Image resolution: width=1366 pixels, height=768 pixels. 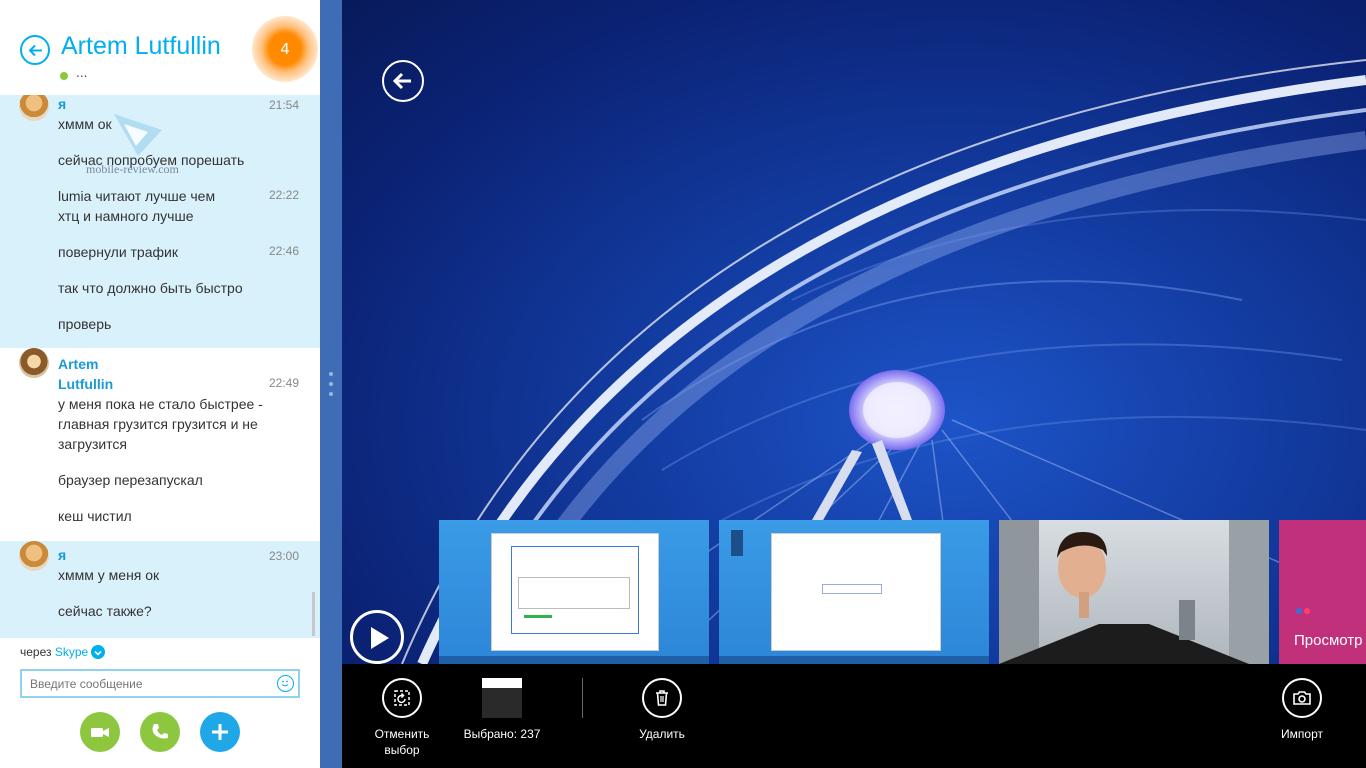 What do you see at coordinates (283, 195) in the screenshot?
I see `message-time: 22:22` at bounding box center [283, 195].